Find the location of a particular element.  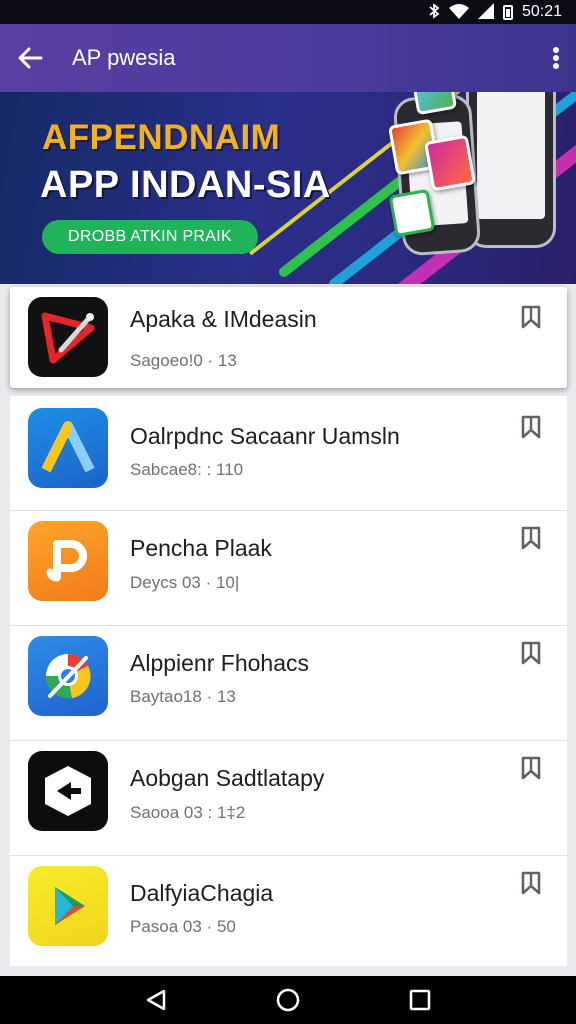

more-options-button is located at coordinates (556, 58).